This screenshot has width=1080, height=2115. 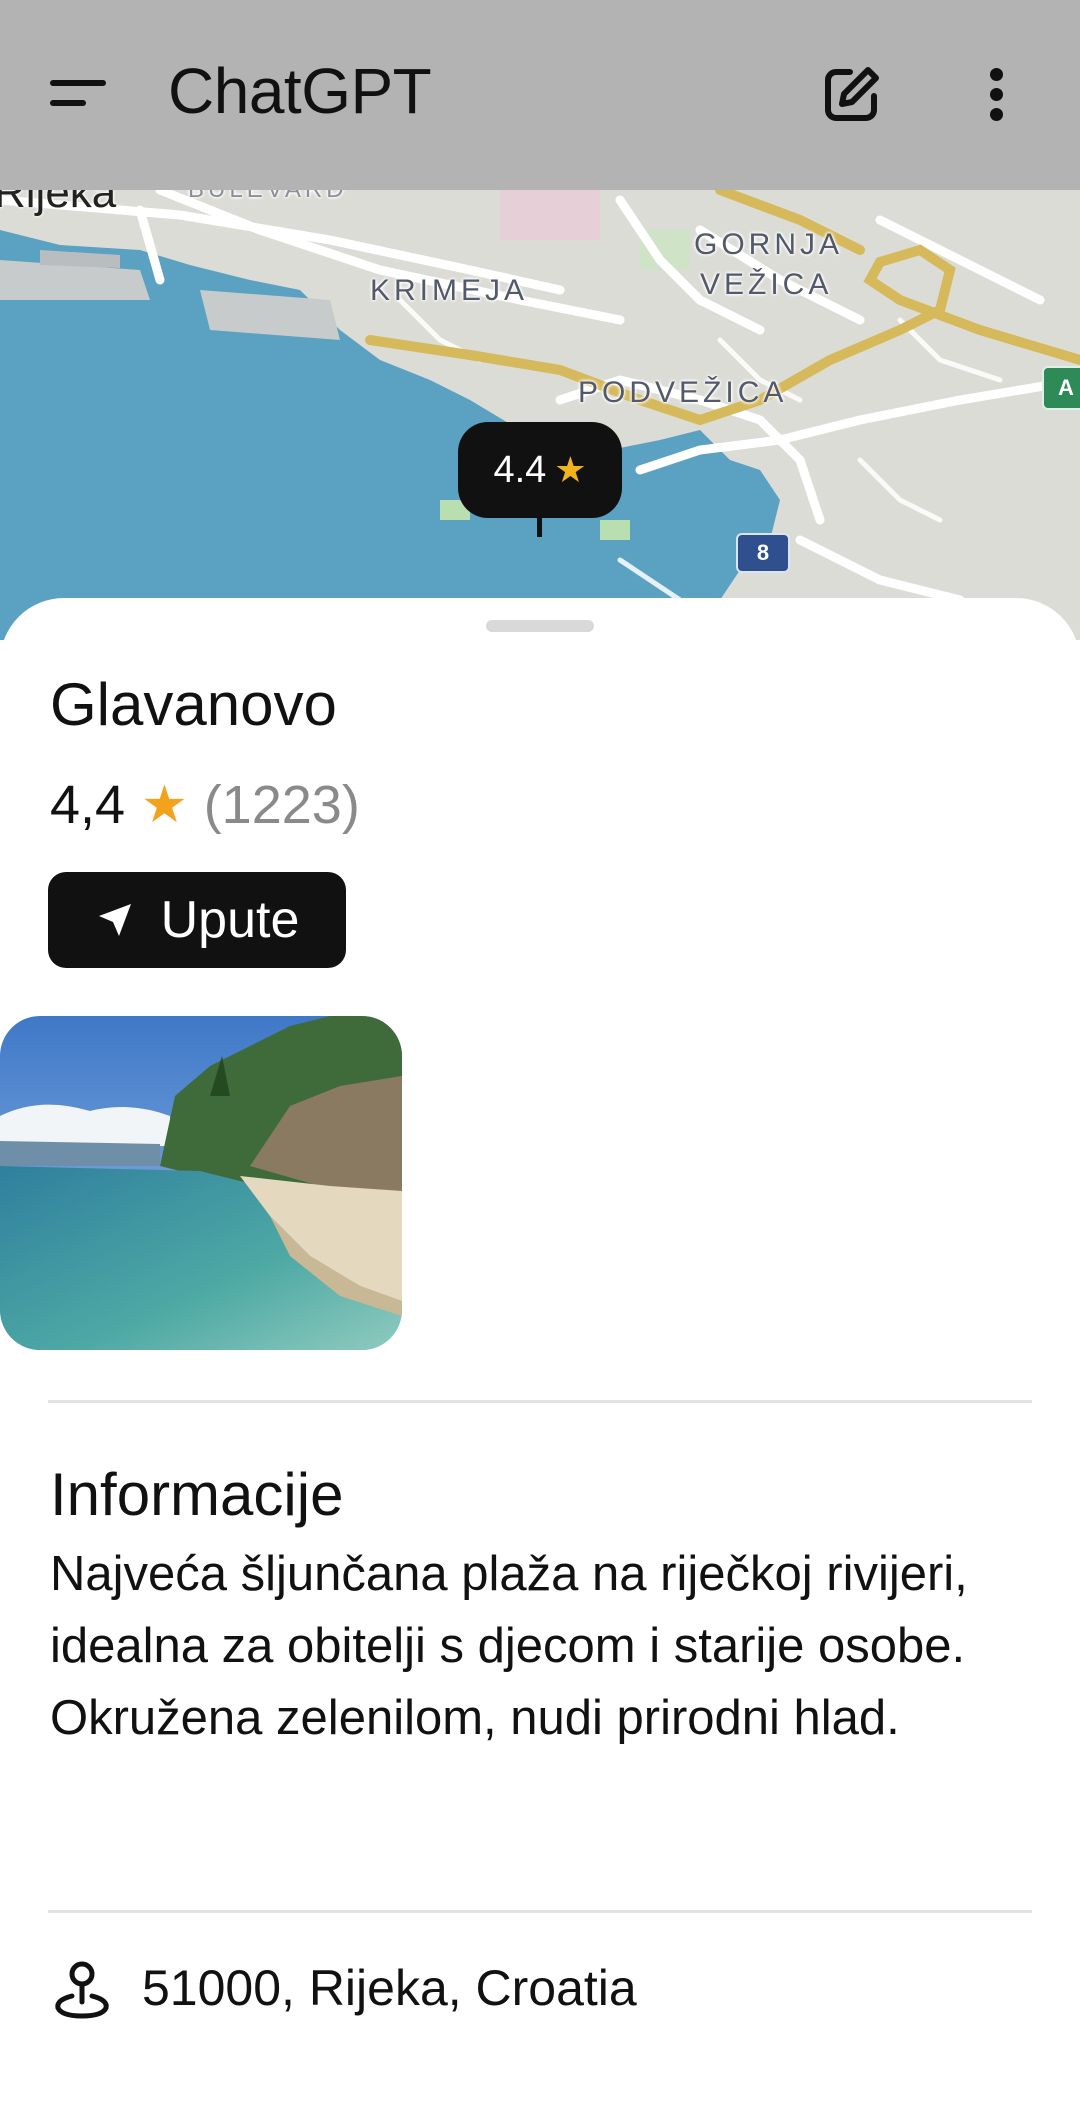 I want to click on route-badge: 8, so click(x=763, y=553).